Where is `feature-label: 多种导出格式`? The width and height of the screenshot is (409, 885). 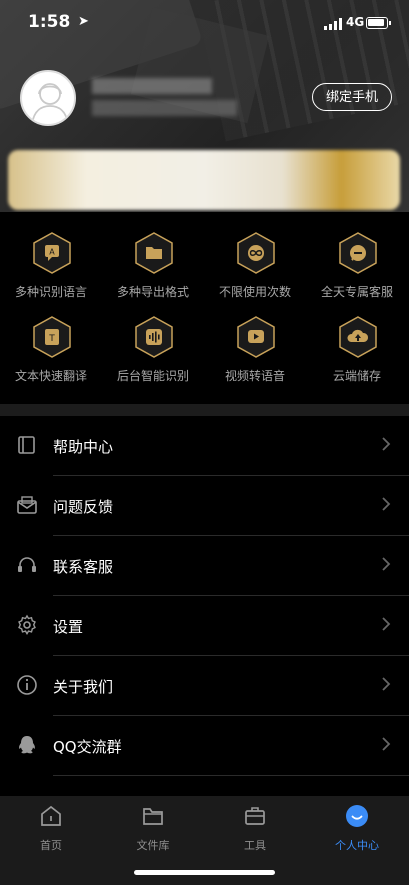 feature-label: 多种导出格式 is located at coordinates (152, 292).